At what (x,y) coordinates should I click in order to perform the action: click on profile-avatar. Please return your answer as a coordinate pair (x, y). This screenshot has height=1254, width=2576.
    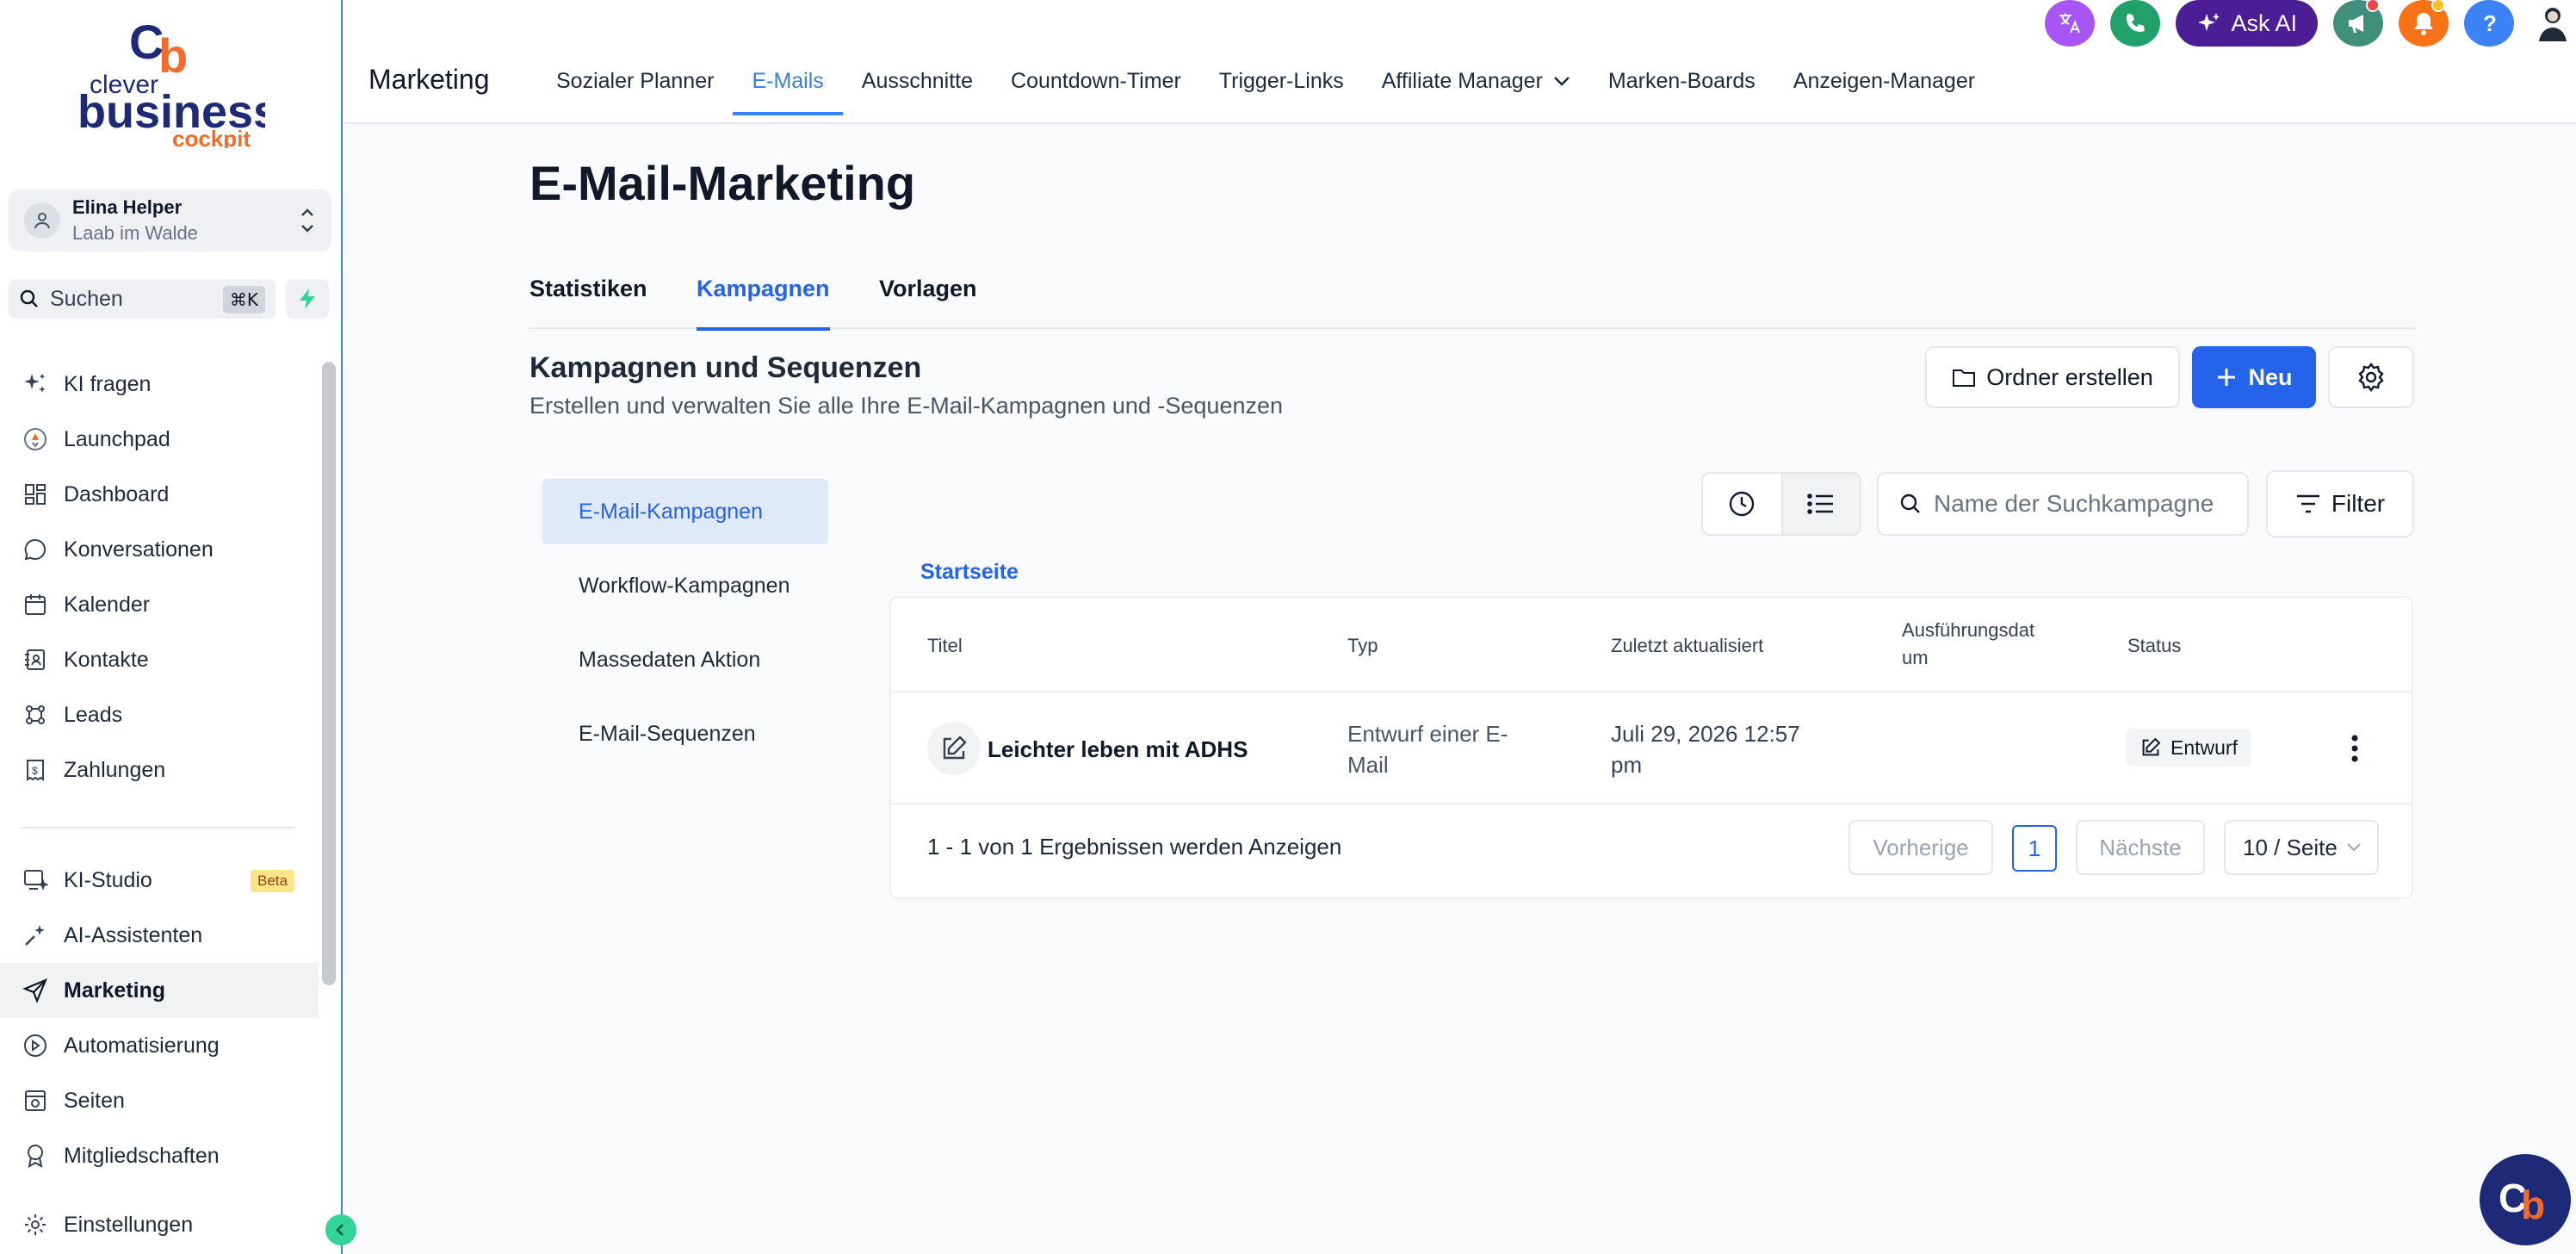
    Looking at the image, I should click on (2553, 23).